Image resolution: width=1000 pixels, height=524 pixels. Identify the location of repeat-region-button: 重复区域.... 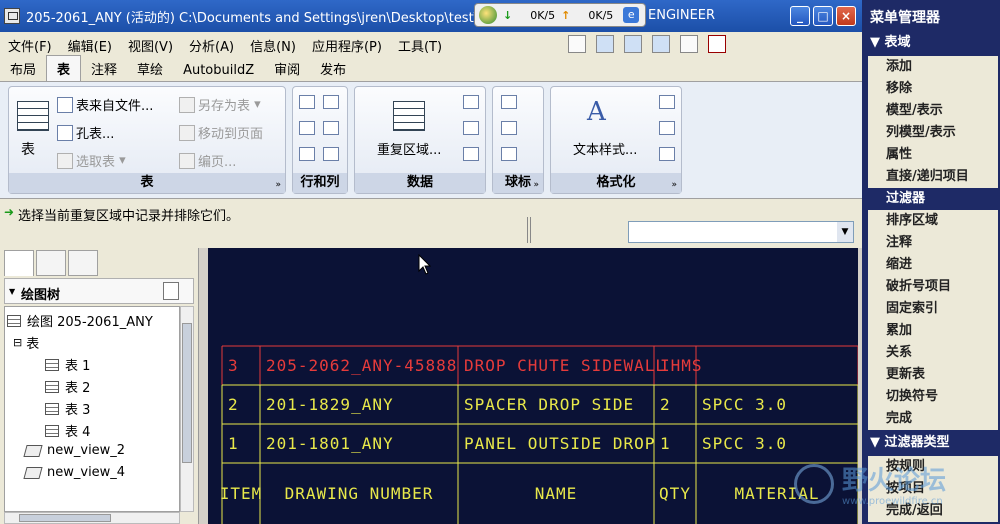
(409, 148).